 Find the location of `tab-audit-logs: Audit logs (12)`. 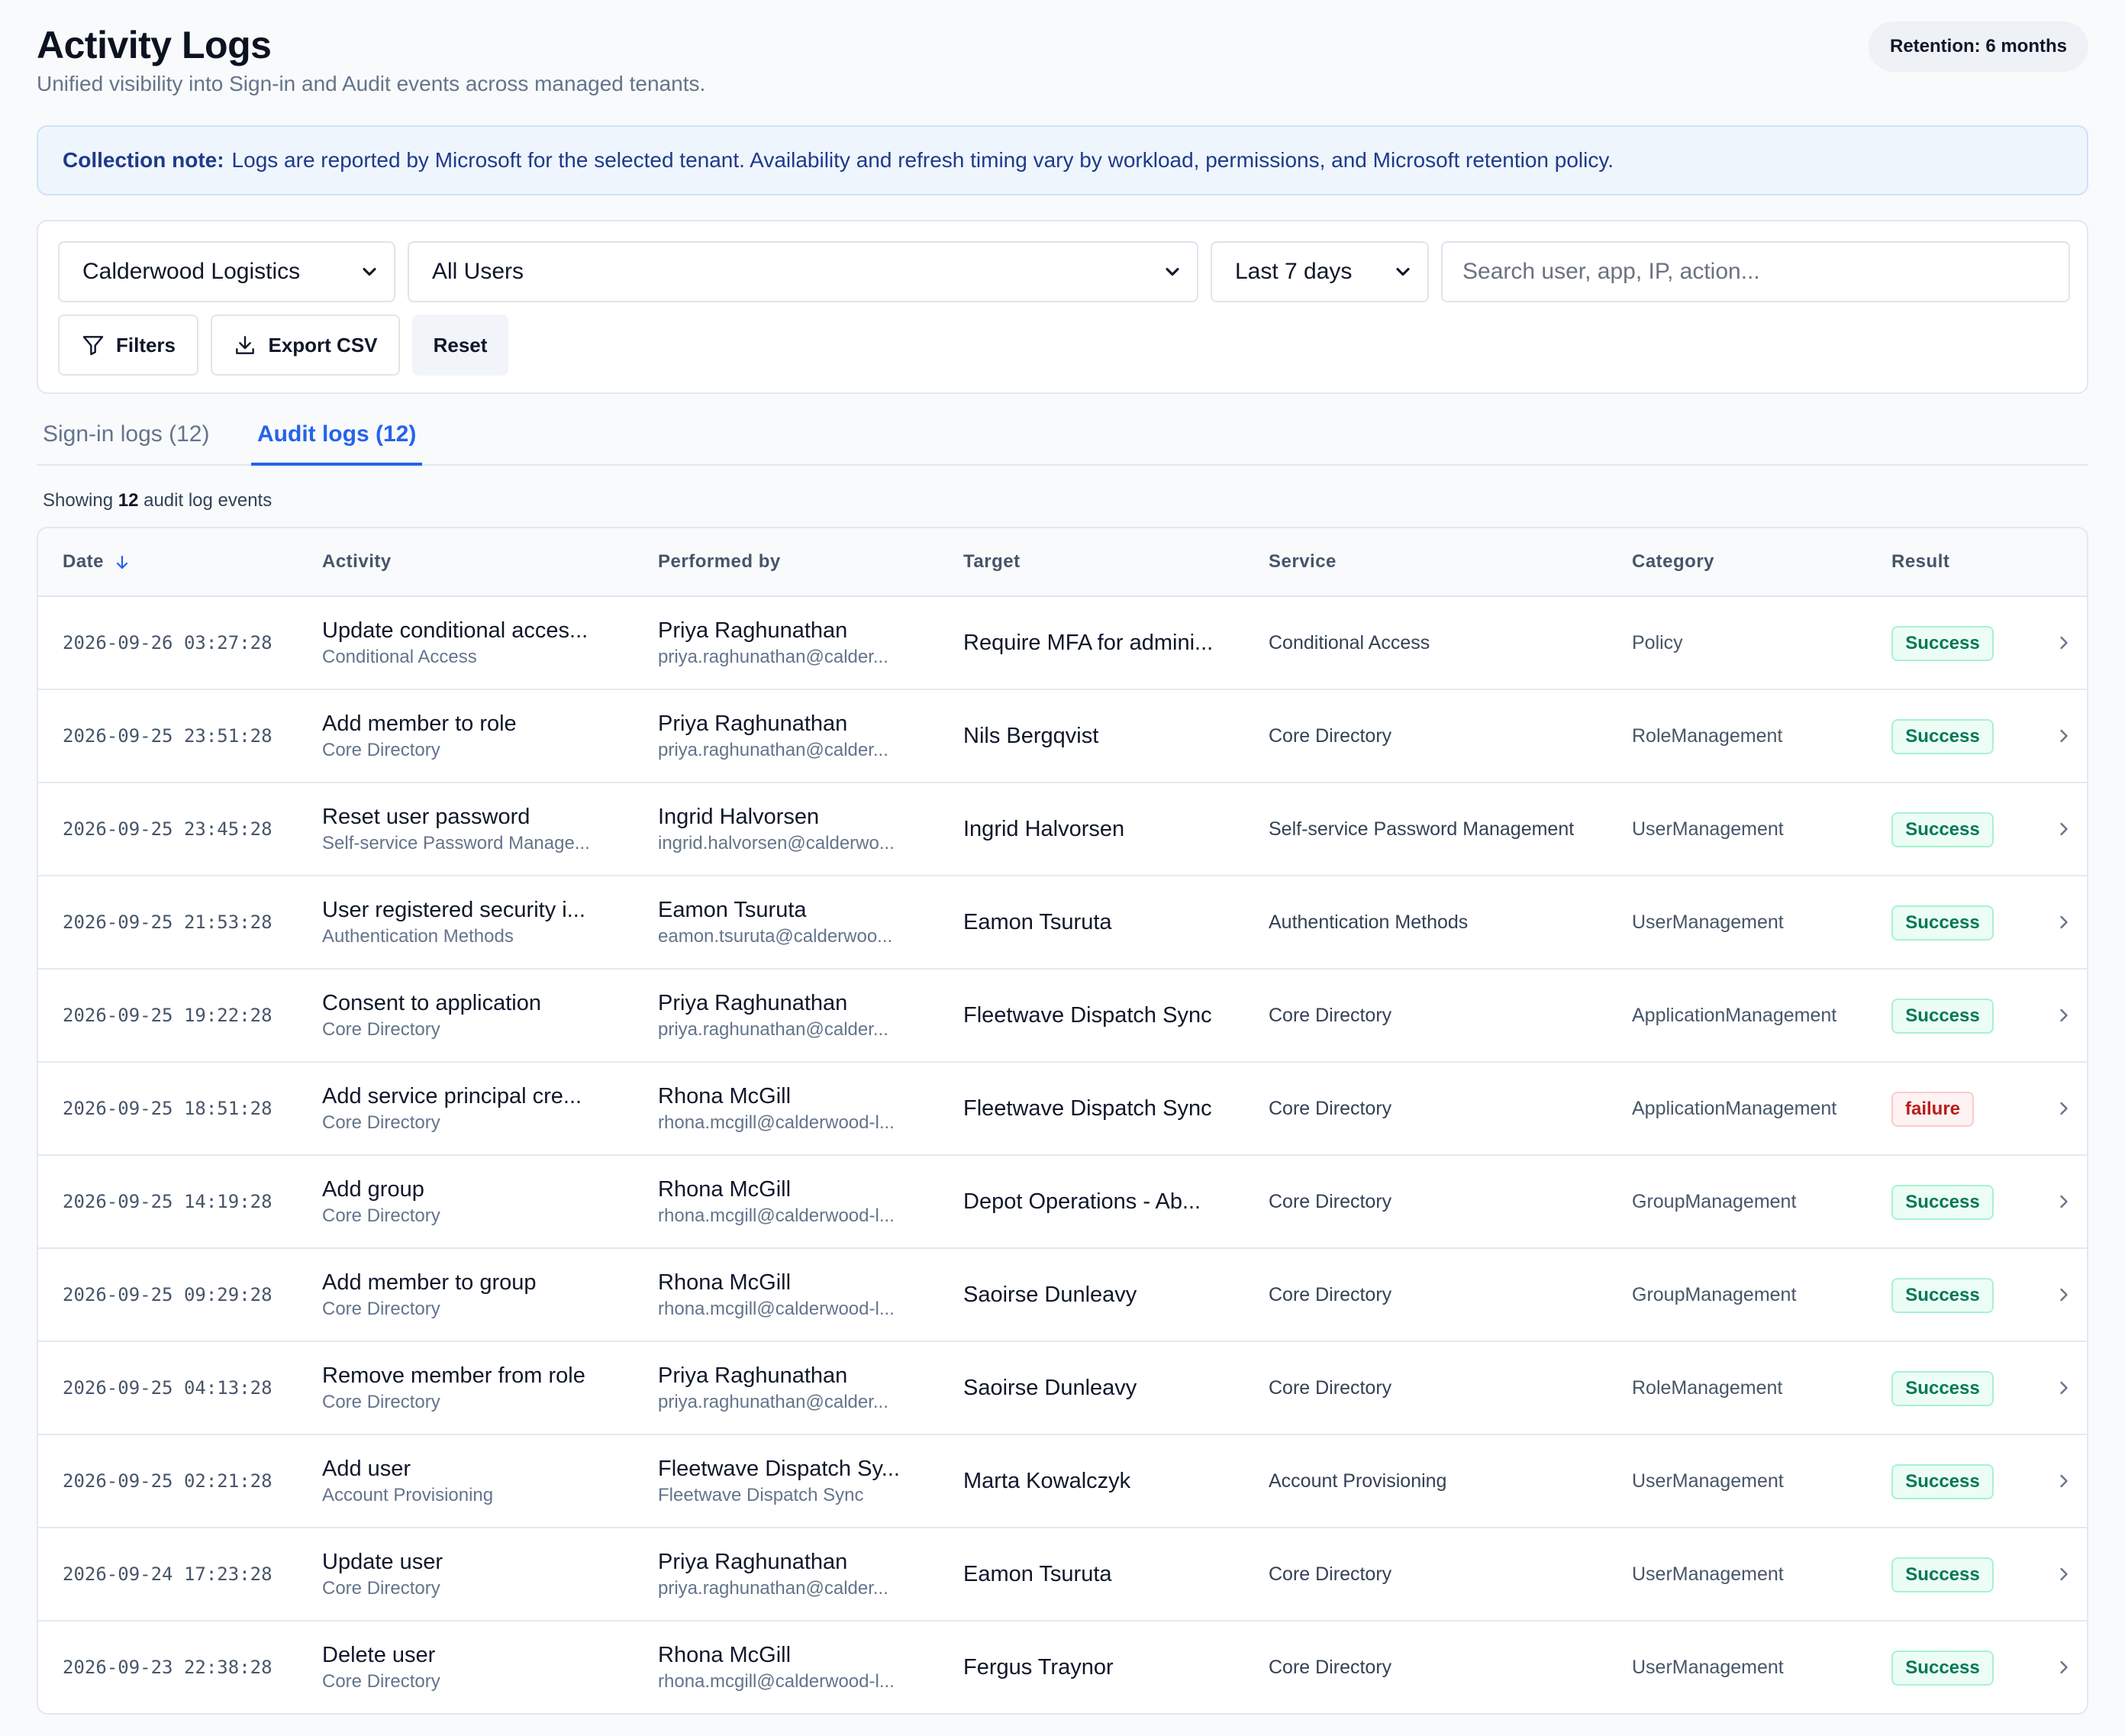

tab-audit-logs: Audit logs (12) is located at coordinates (336, 444).